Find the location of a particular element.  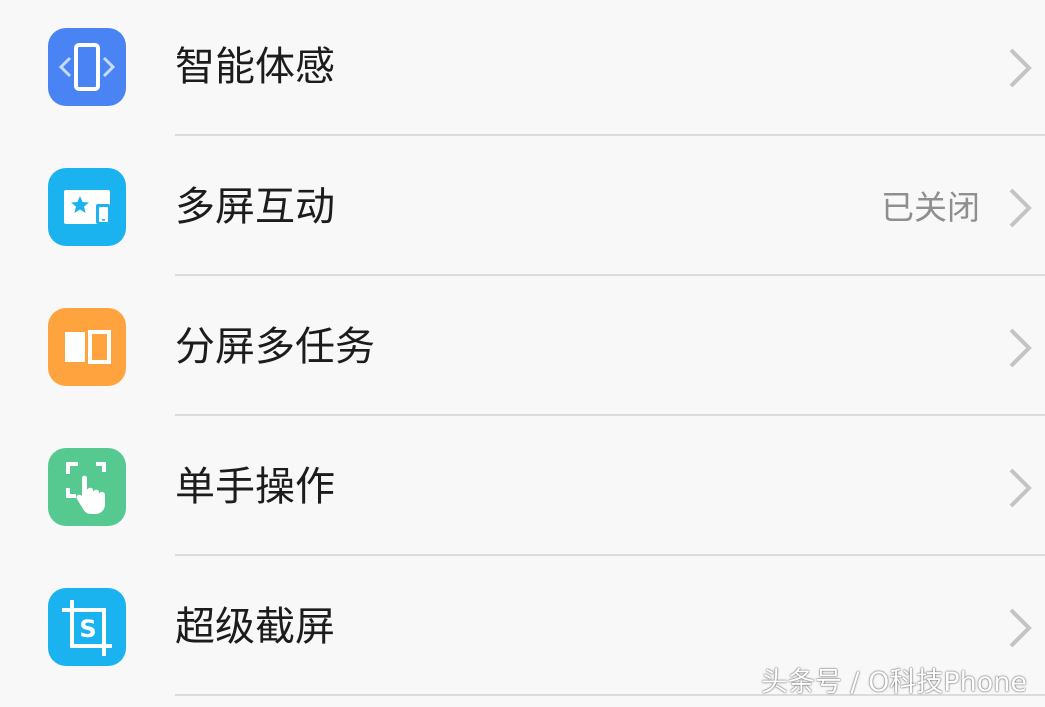

split-screen-icon is located at coordinates (87, 347).